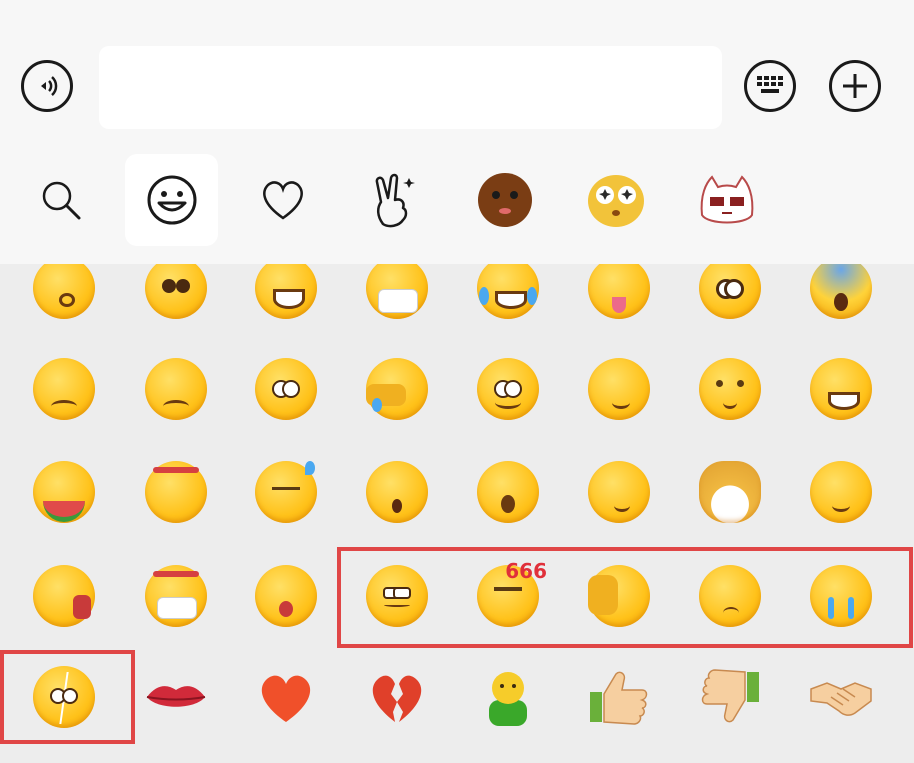  I want to click on headband-thumb-icon, so click(176, 492).